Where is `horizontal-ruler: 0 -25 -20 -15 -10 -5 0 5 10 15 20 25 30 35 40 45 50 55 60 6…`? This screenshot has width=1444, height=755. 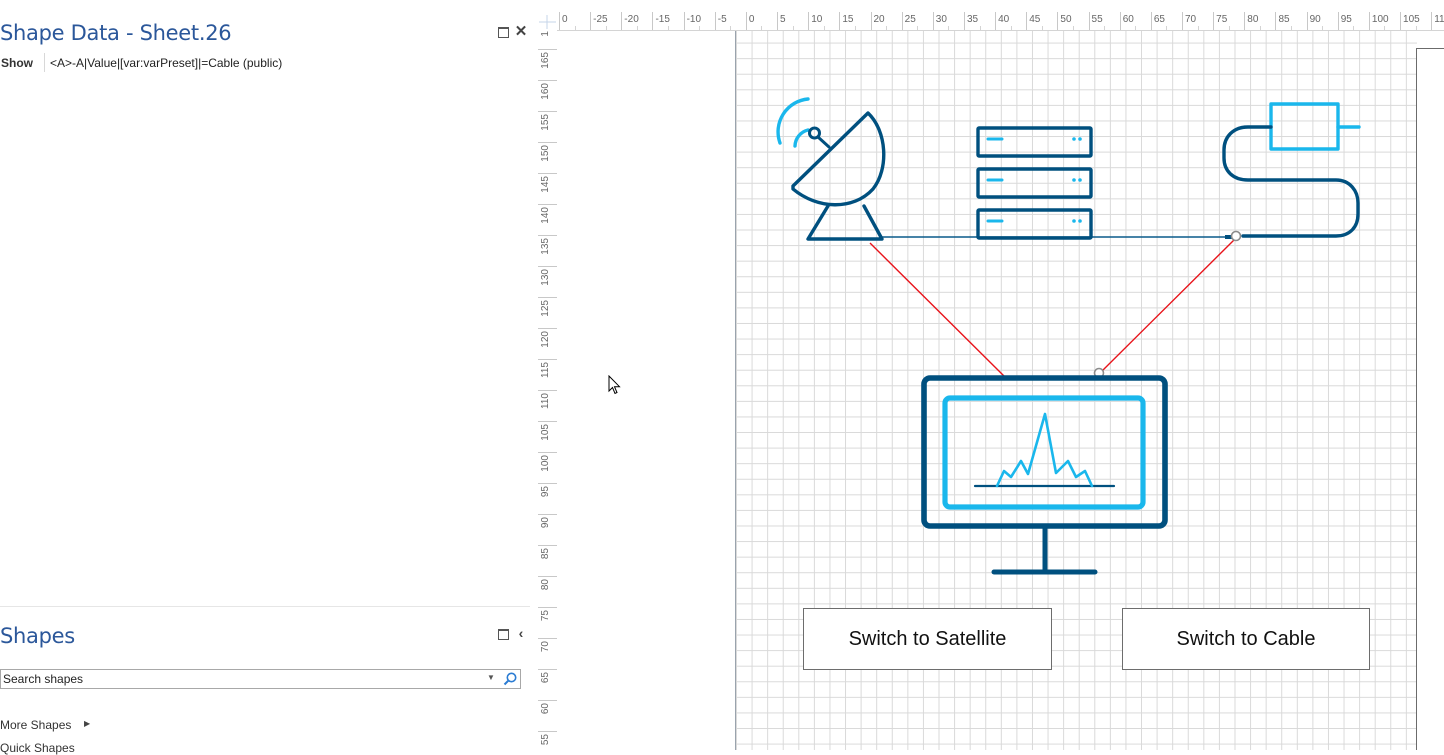
horizontal-ruler: 0 -25 -20 -15 -10 -5 0 5 10 15 20 25 30 35 40 45 50 55 60 6… is located at coordinates (1000, 21).